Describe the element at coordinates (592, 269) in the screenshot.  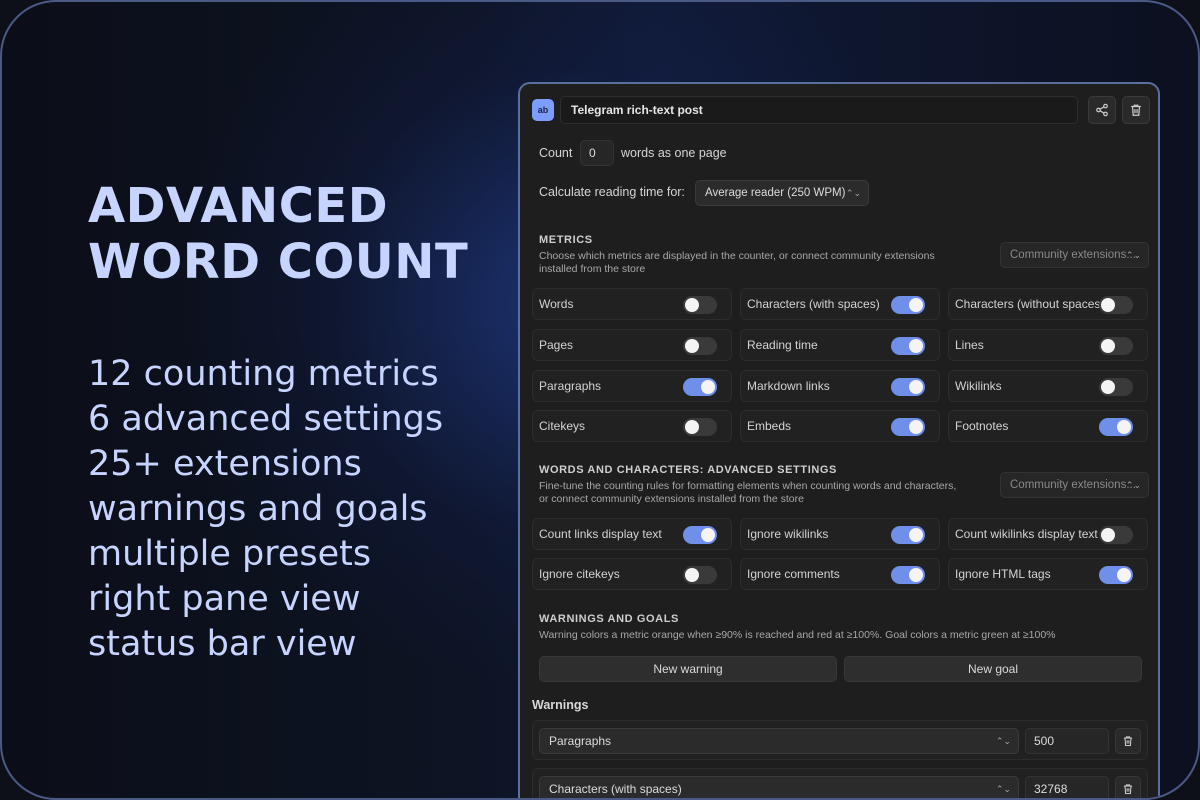
I see `metrics-desc-line: installed from the store` at that location.